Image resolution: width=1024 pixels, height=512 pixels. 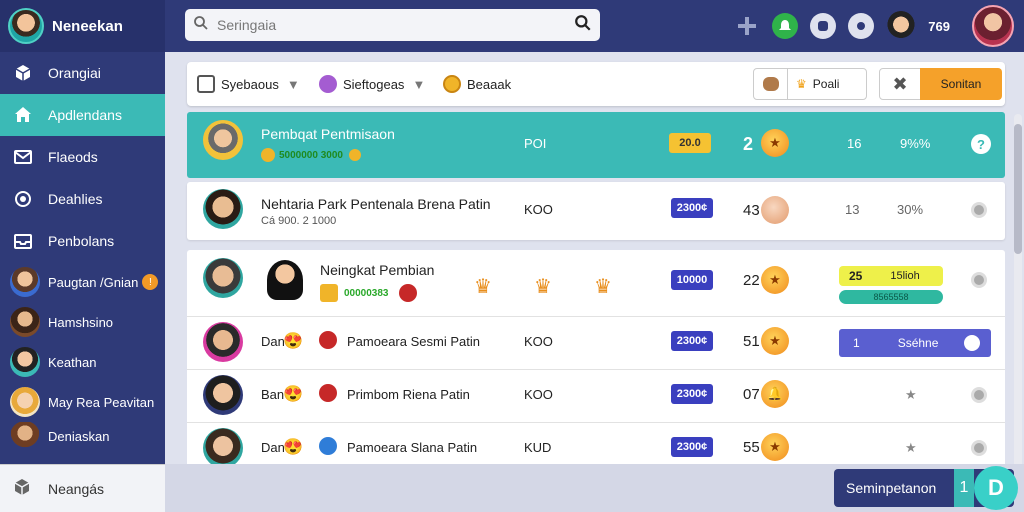 I want to click on shield-icon, so click(x=328, y=393).